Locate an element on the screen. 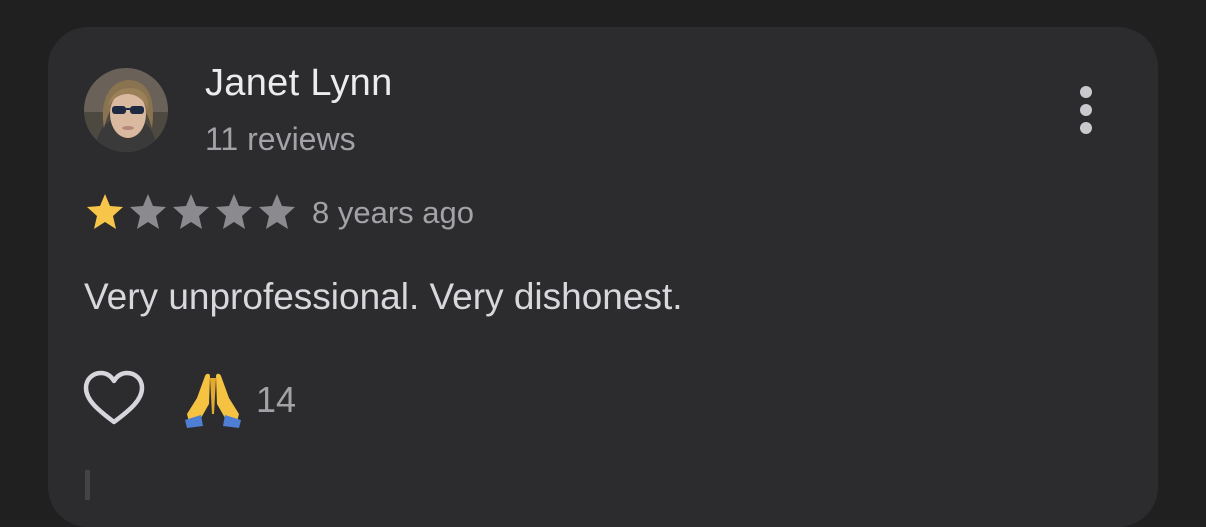 Image resolution: width=1206 pixels, height=527 pixels. reaction-count: 14 is located at coordinates (276, 399).